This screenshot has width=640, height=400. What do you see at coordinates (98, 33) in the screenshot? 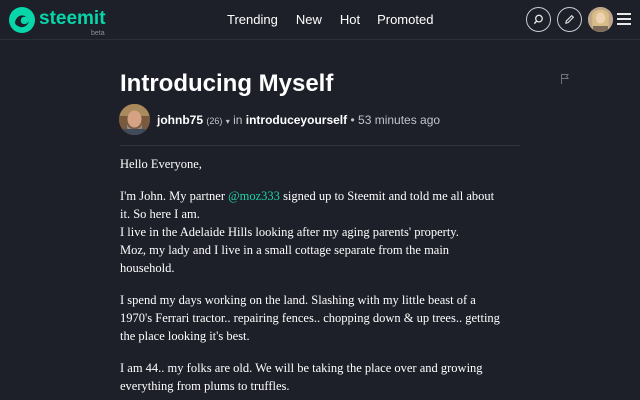
I see `beta-badge: beta` at bounding box center [98, 33].